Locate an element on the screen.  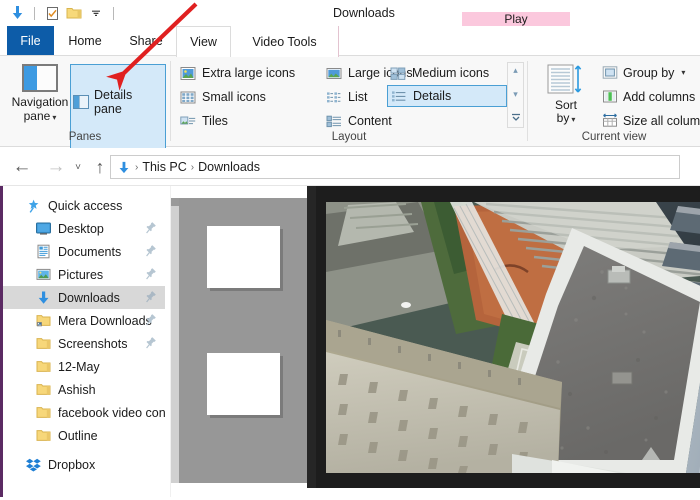
extra-large-icons-icon is located at coordinates (188, 73).